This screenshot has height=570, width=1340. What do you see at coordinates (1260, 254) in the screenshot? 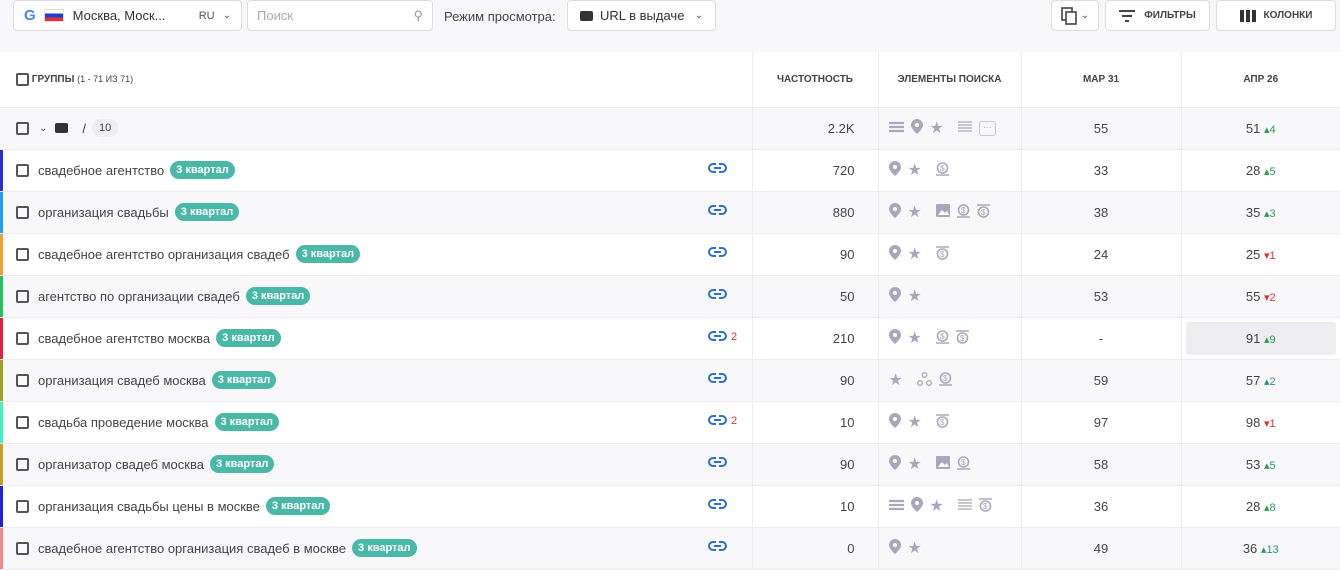
I see `position-apr26: 25 ▾1` at bounding box center [1260, 254].